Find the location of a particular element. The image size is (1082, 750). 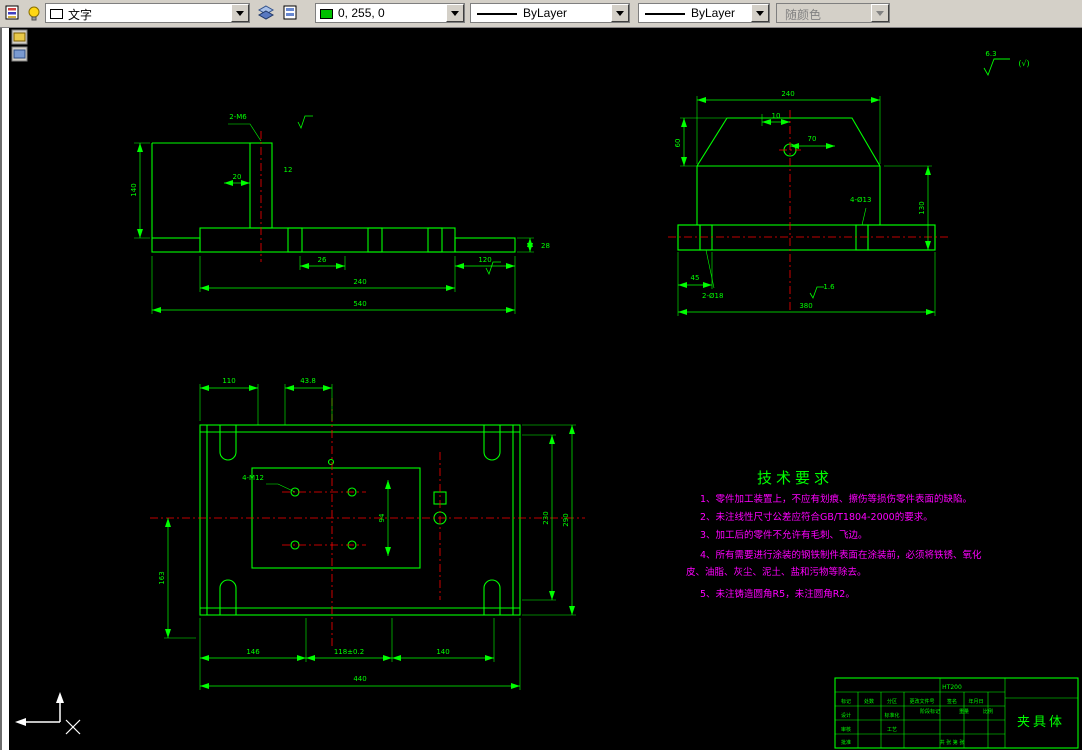

title-block-label: 工艺 is located at coordinates (892, 730).